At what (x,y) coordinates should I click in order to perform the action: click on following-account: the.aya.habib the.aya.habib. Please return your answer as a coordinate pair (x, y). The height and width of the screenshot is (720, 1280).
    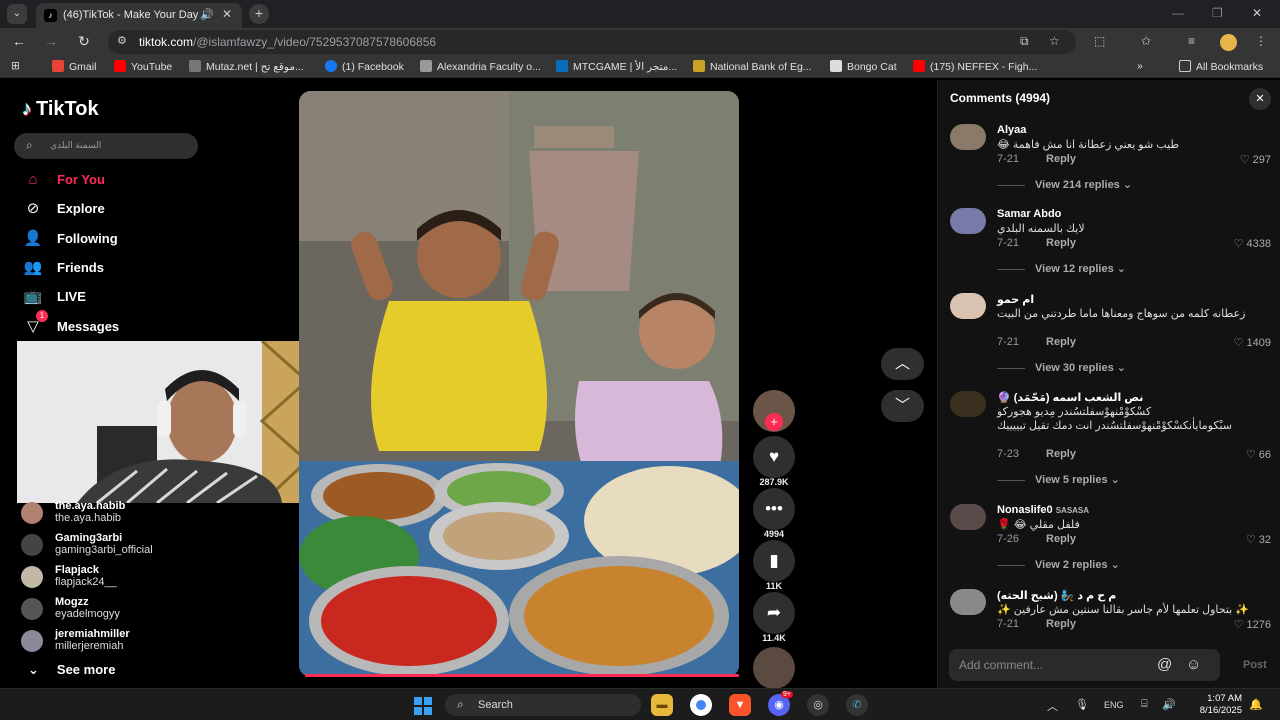
    Looking at the image, I should click on (121, 513).